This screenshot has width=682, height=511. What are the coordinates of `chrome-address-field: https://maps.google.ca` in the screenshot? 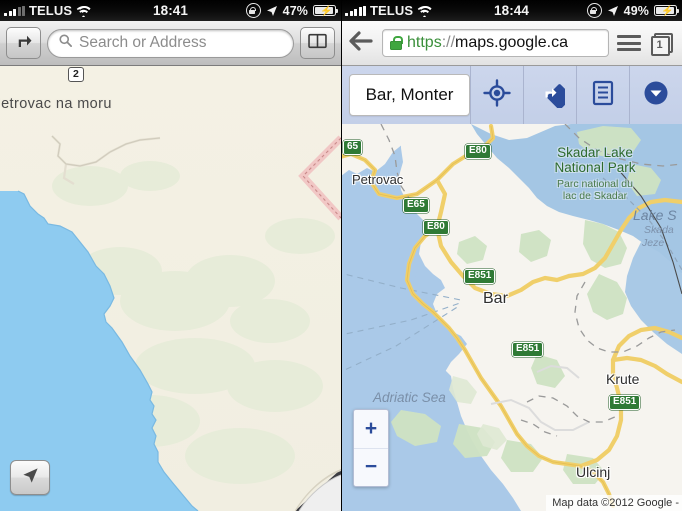 It's located at (495, 43).